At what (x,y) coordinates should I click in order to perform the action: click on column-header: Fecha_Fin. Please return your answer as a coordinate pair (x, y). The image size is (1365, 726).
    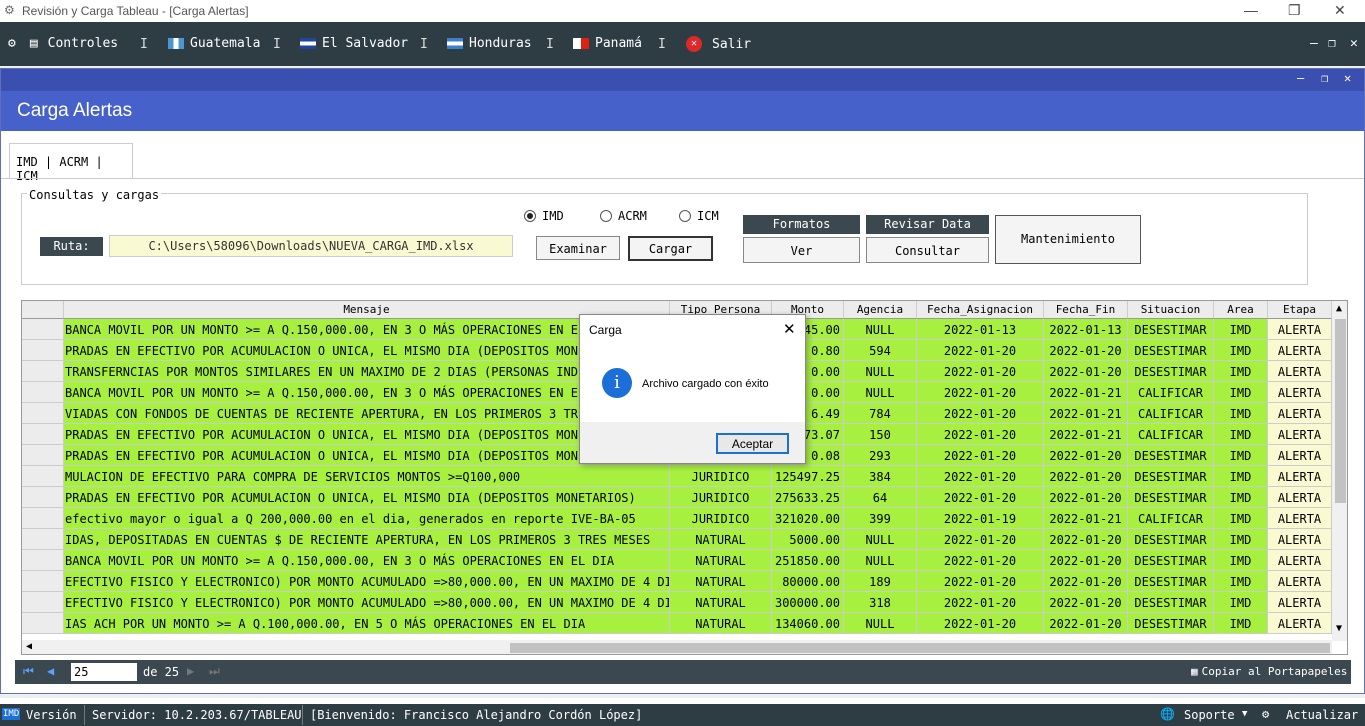
    Looking at the image, I should click on (1086, 310).